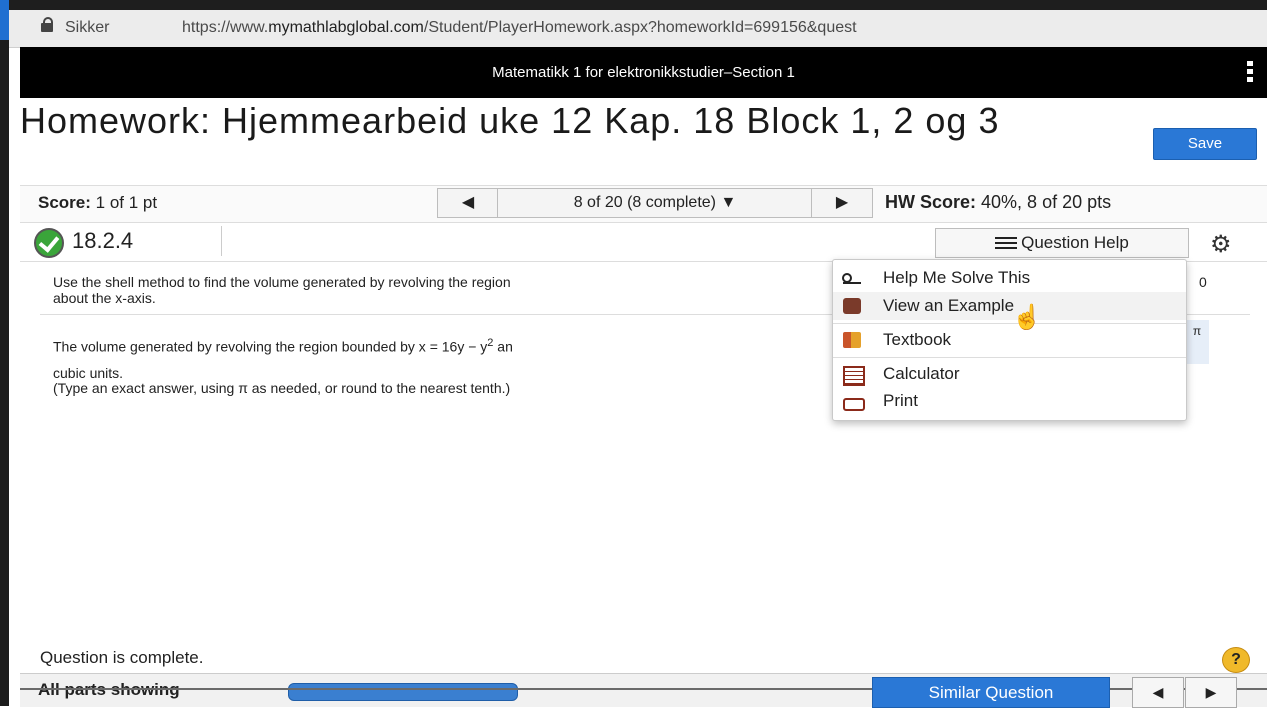 Image resolution: width=1267 pixels, height=708 pixels. I want to click on progress-bar, so click(403, 692).